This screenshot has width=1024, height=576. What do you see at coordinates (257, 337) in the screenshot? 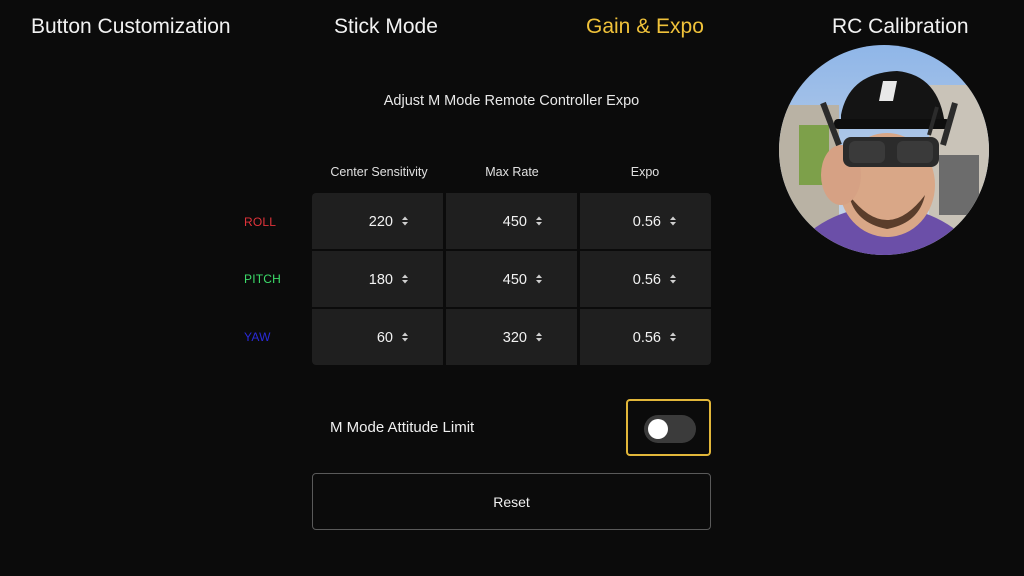
I see `row-label-yaw: YAW` at bounding box center [257, 337].